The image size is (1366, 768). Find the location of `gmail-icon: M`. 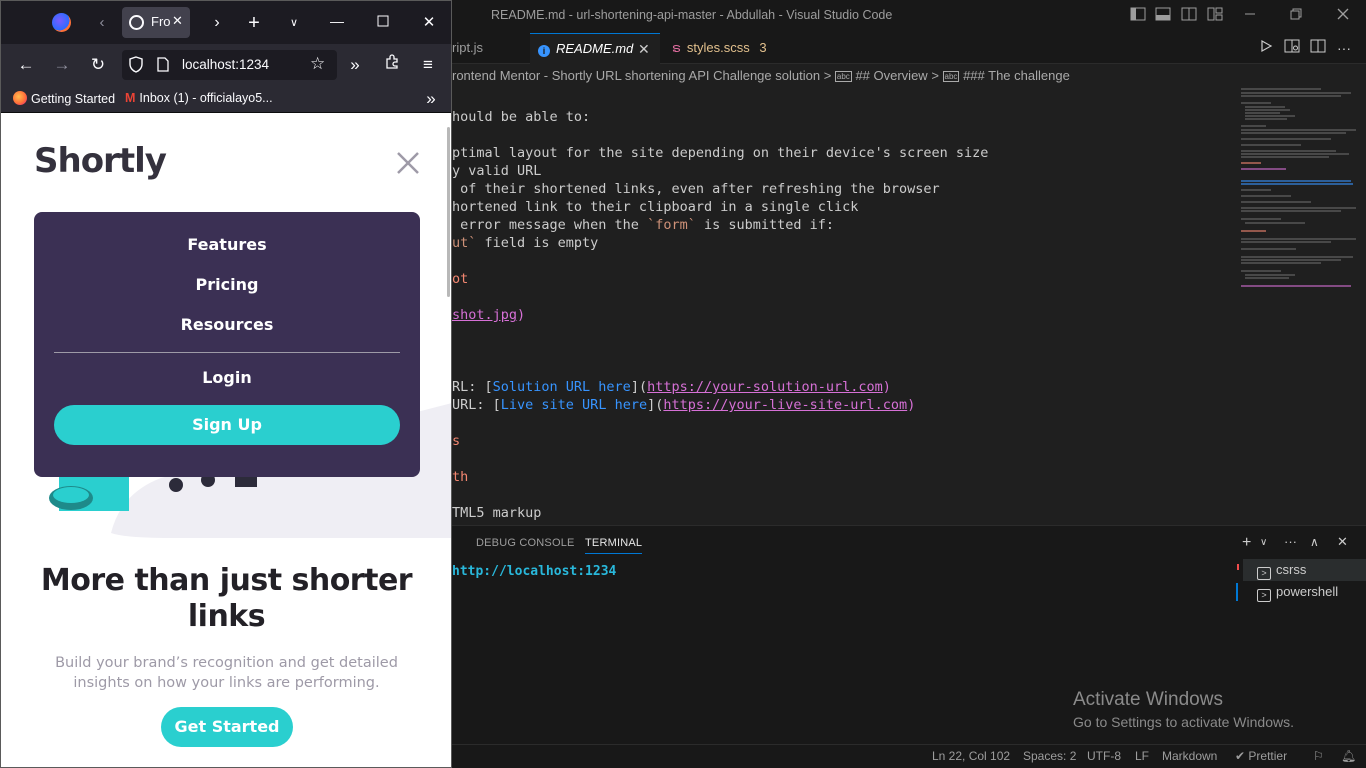

gmail-icon: M is located at coordinates (130, 98).